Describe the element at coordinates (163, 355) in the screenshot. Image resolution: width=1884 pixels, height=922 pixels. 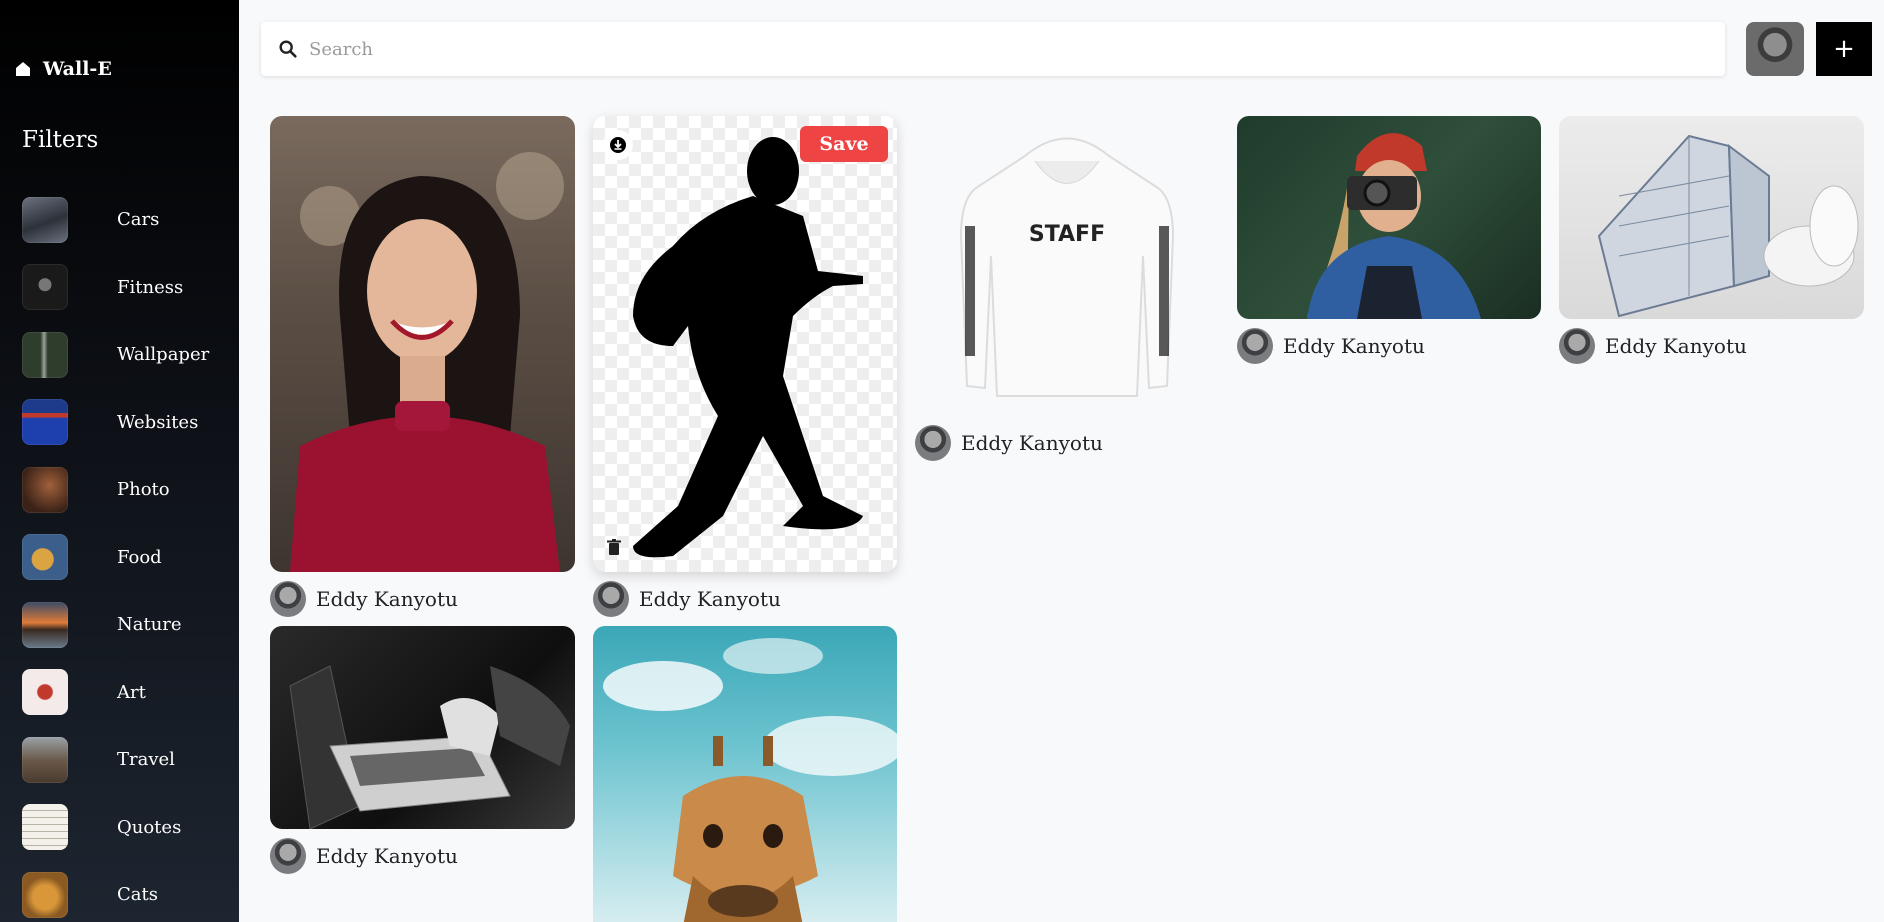
I see `filter-label: Wallpaper` at that location.